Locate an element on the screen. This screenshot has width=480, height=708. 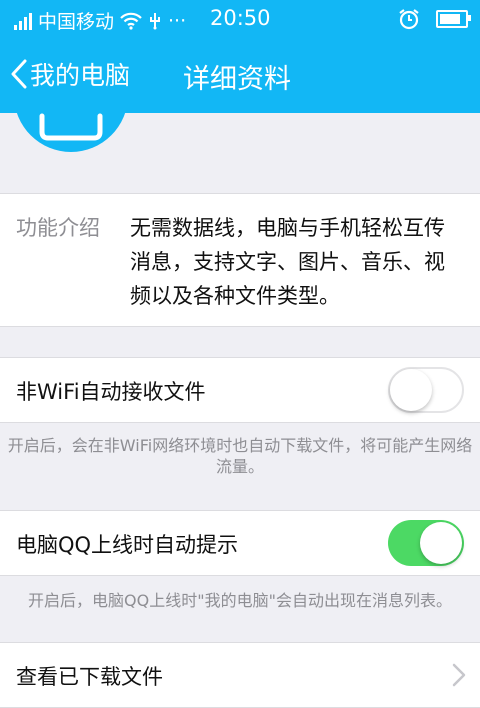
qq-online-alert-toggle is located at coordinates (426, 543).